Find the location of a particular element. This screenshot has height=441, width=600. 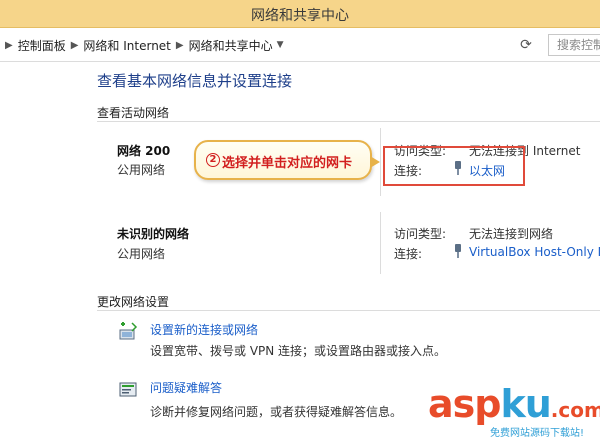

breadcrumb-network-sharing-center: 网络和共享中心 is located at coordinates (231, 45).